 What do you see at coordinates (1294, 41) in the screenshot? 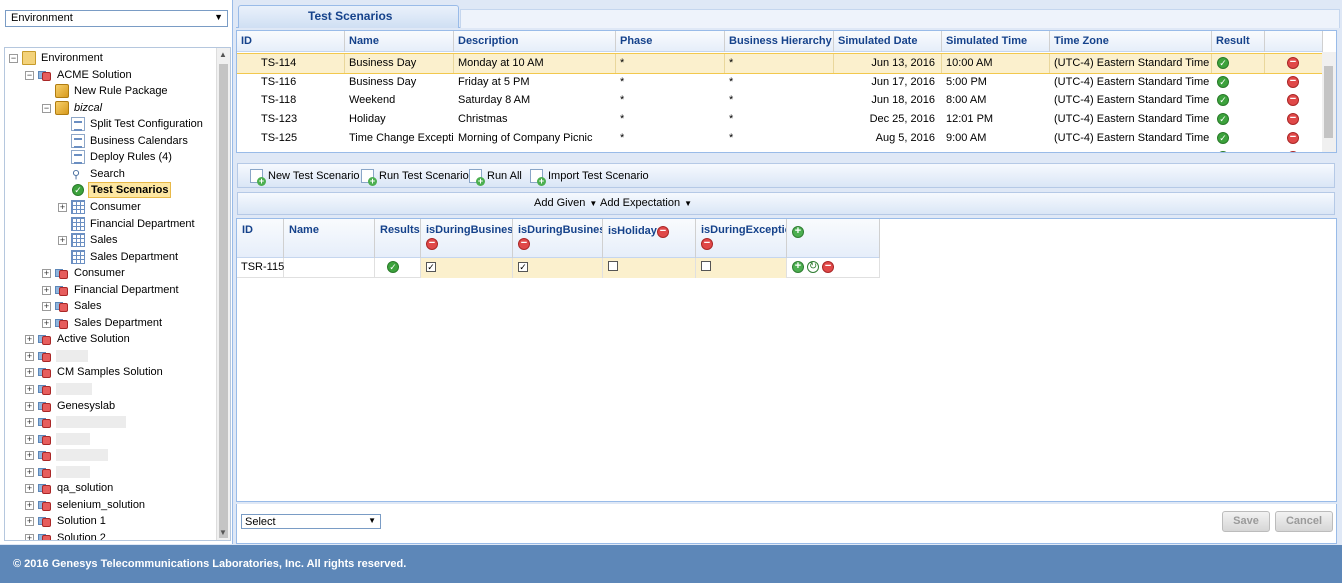
I see `column-header` at bounding box center [1294, 41].